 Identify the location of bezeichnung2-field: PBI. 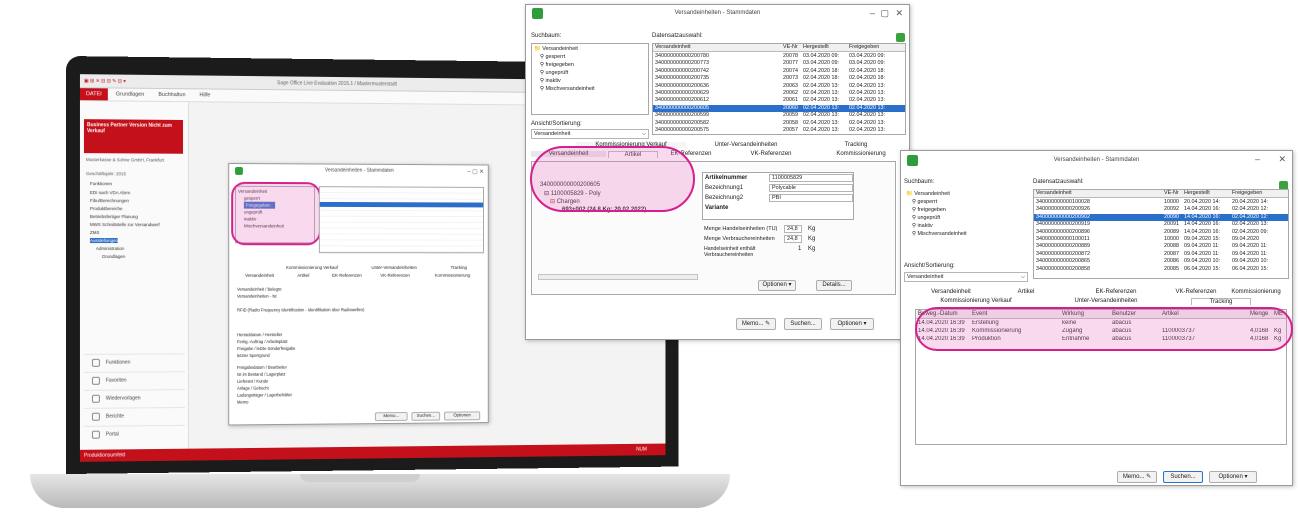
(811, 198).